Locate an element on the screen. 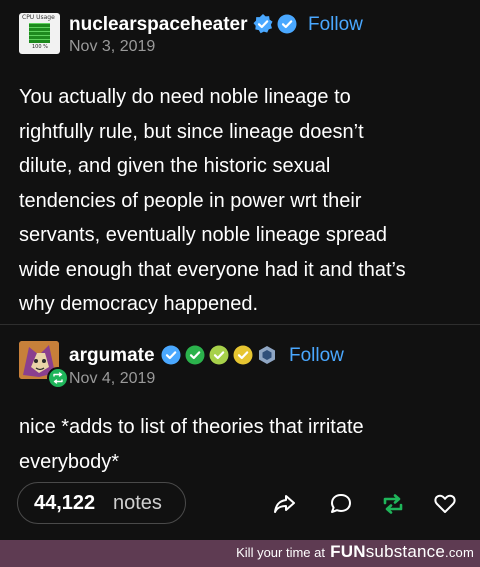 This screenshot has height=567, width=480. like-icon is located at coordinates (445, 504).